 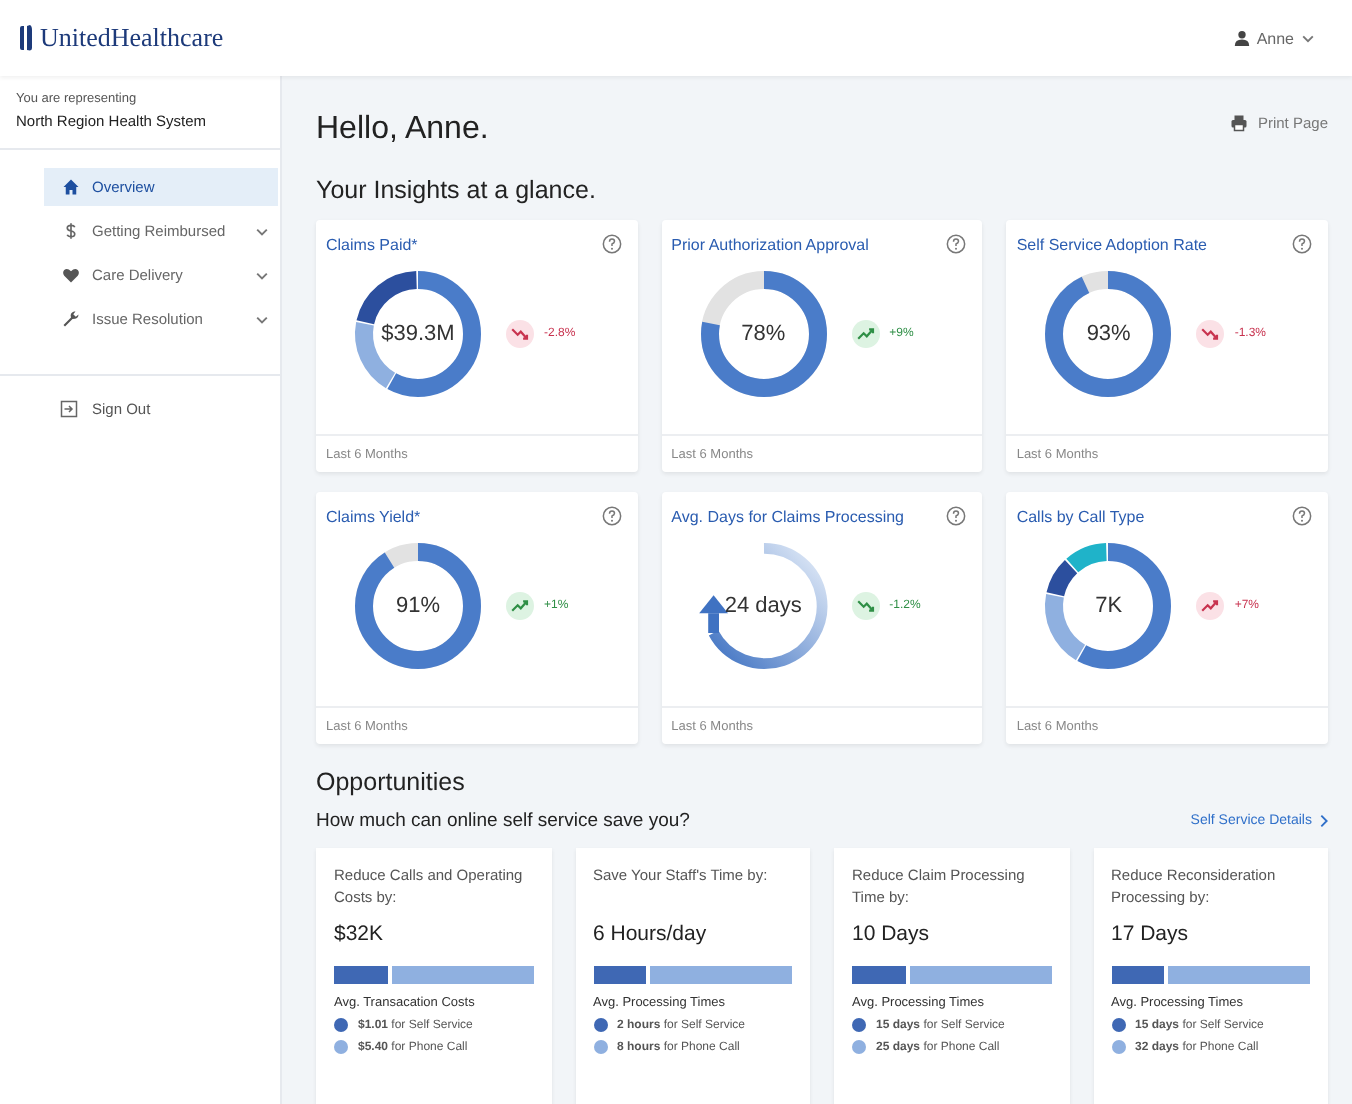 What do you see at coordinates (763, 606) in the screenshot?
I see `metric-value: 24 days` at bounding box center [763, 606].